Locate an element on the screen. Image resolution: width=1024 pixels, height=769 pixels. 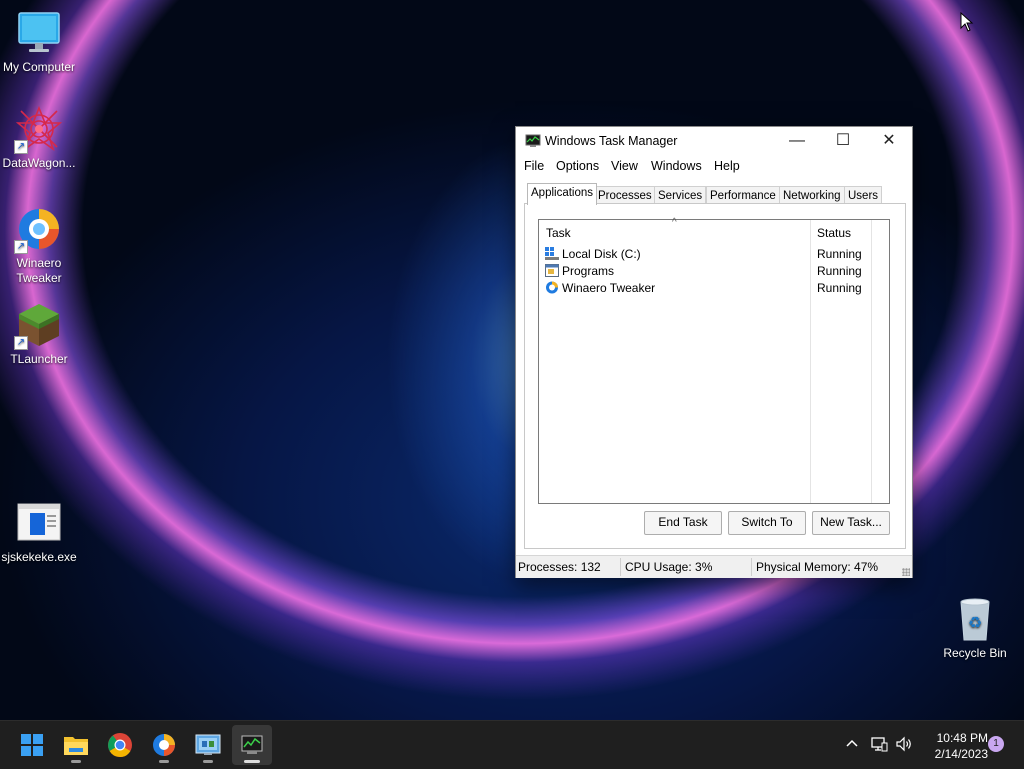
cpu-usage: CPU Usage: 3% is located at coordinates (669, 567).